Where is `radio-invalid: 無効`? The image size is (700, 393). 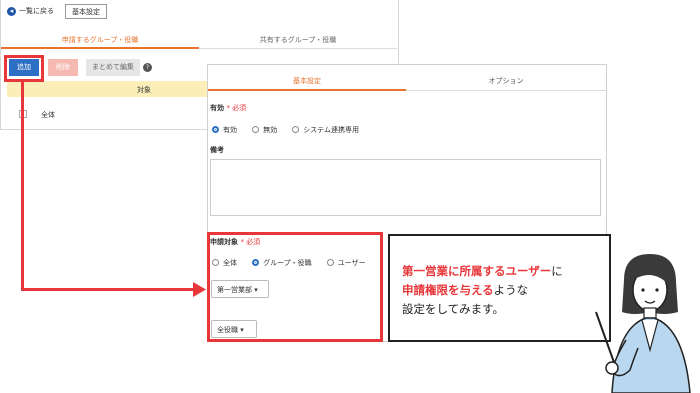
radio-invalid: 無効 is located at coordinates (264, 130).